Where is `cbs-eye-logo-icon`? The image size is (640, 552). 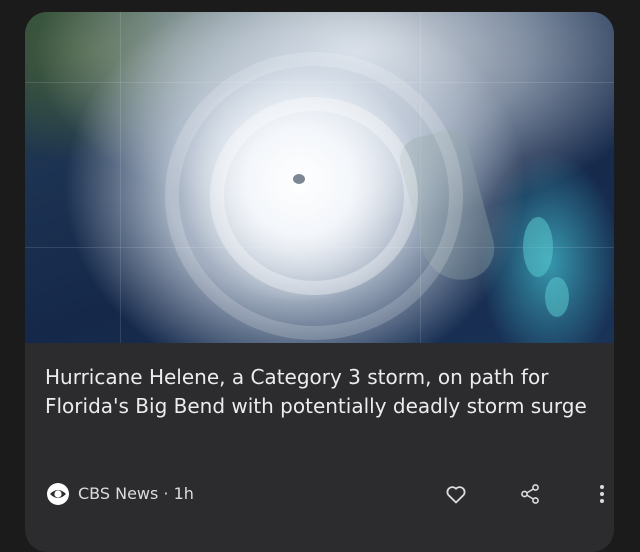
cbs-eye-logo-icon is located at coordinates (58, 494).